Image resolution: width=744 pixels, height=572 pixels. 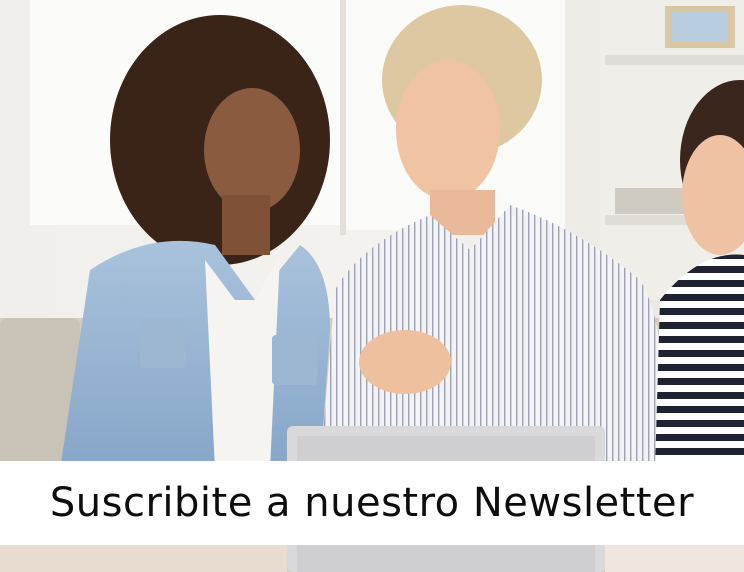 I want to click on woman-center-hand, so click(x=405, y=362).